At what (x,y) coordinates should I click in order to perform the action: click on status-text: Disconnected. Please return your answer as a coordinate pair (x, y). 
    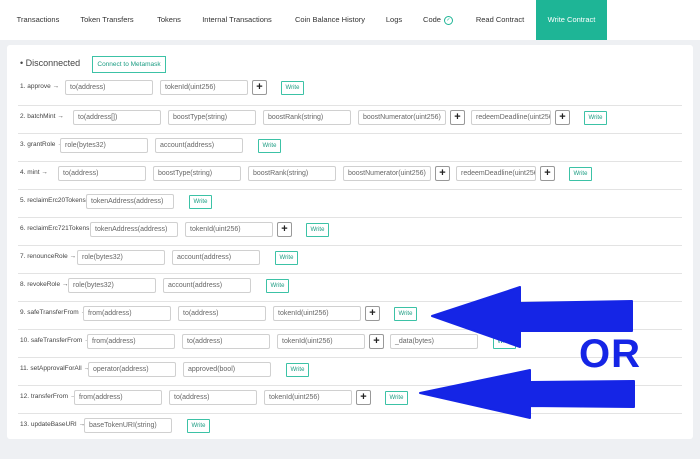
    Looking at the image, I should click on (53, 63).